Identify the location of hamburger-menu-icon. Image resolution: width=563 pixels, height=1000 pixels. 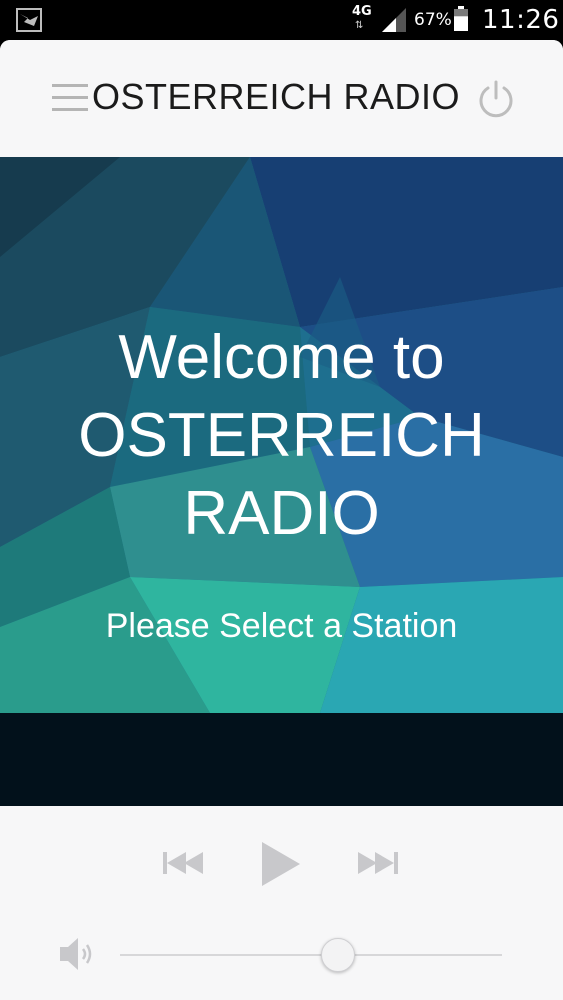
(70, 97).